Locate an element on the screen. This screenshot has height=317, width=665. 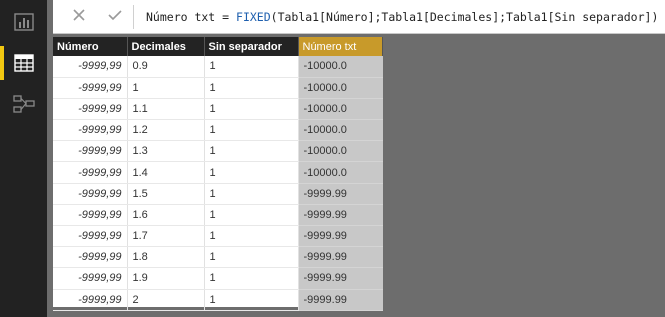
commit-formula-button is located at coordinates (115, 17).